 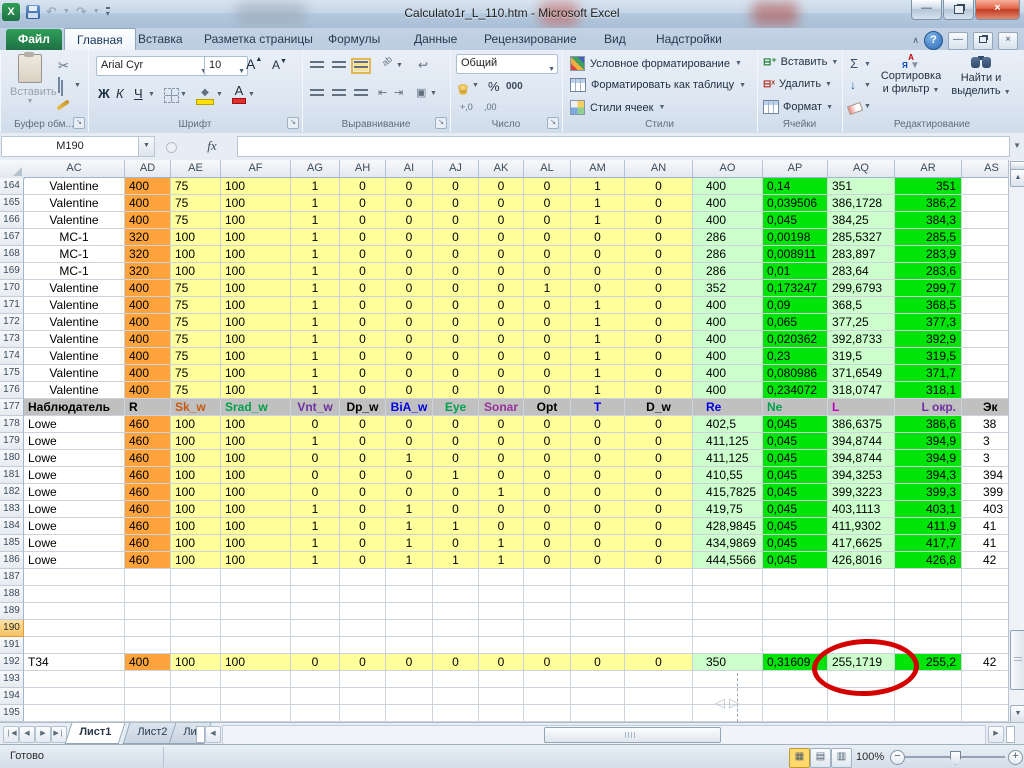 I want to click on cell-AN190, so click(x=659, y=628).